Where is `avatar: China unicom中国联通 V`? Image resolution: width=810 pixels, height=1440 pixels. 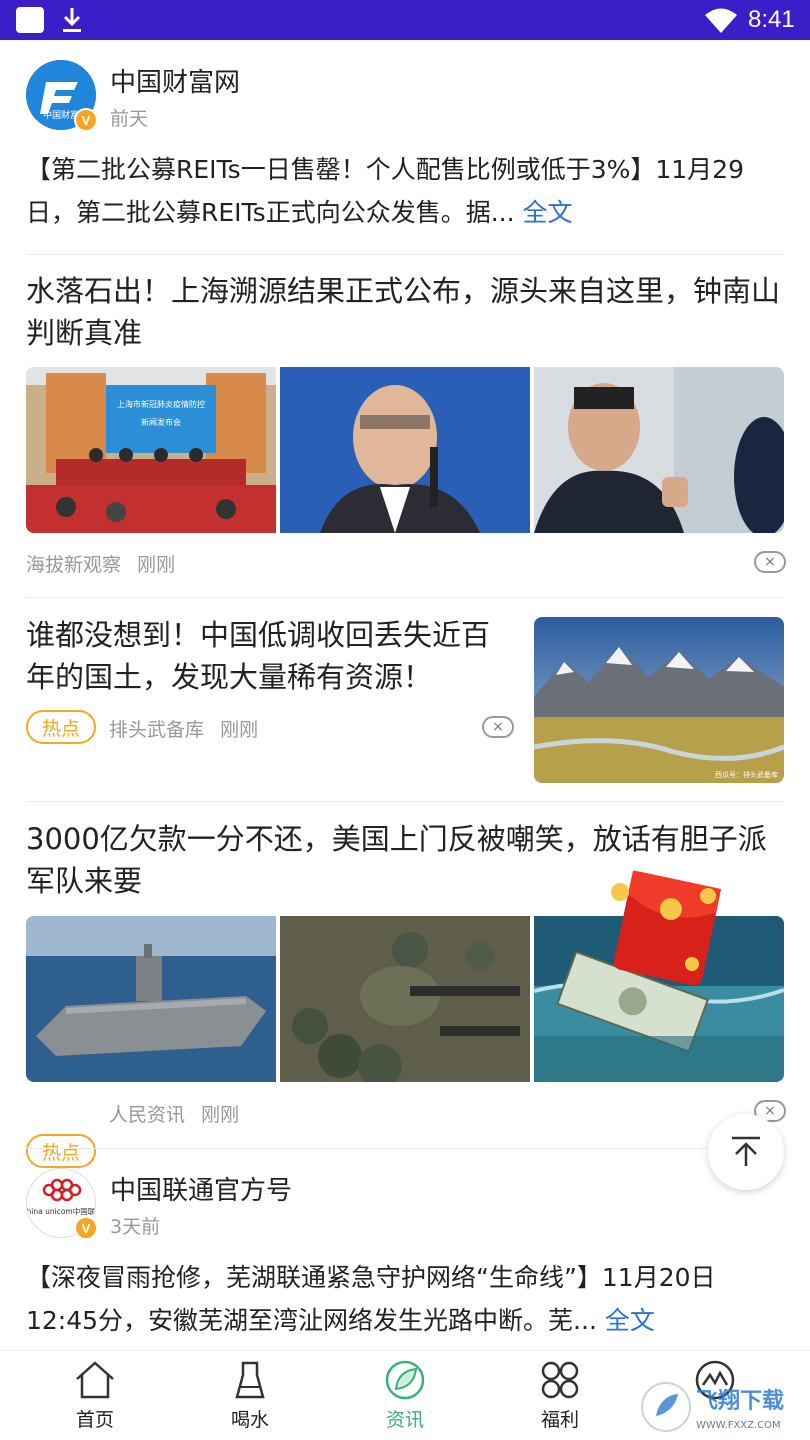
avatar: China unicom中国联通 V is located at coordinates (62, 1204).